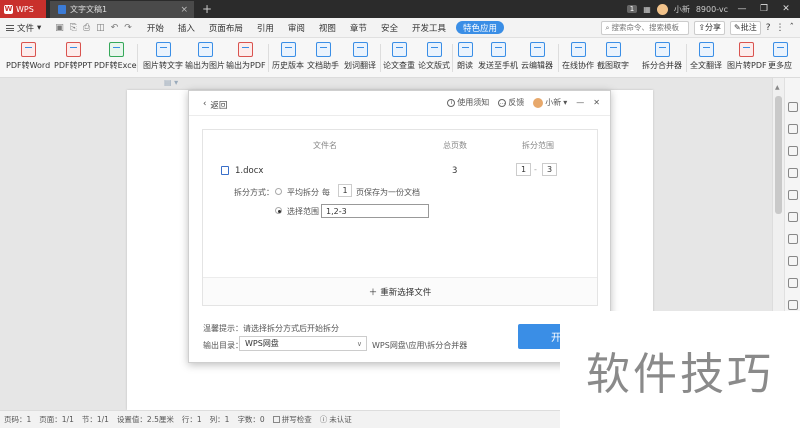  Describe the element at coordinates (360, 56) in the screenshot. I see `word-translate-button: 划词翻译` at that location.